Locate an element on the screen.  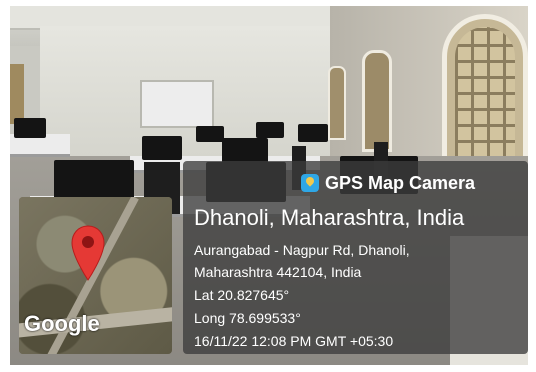
longitude: Long 78.699533° is located at coordinates (247, 318).